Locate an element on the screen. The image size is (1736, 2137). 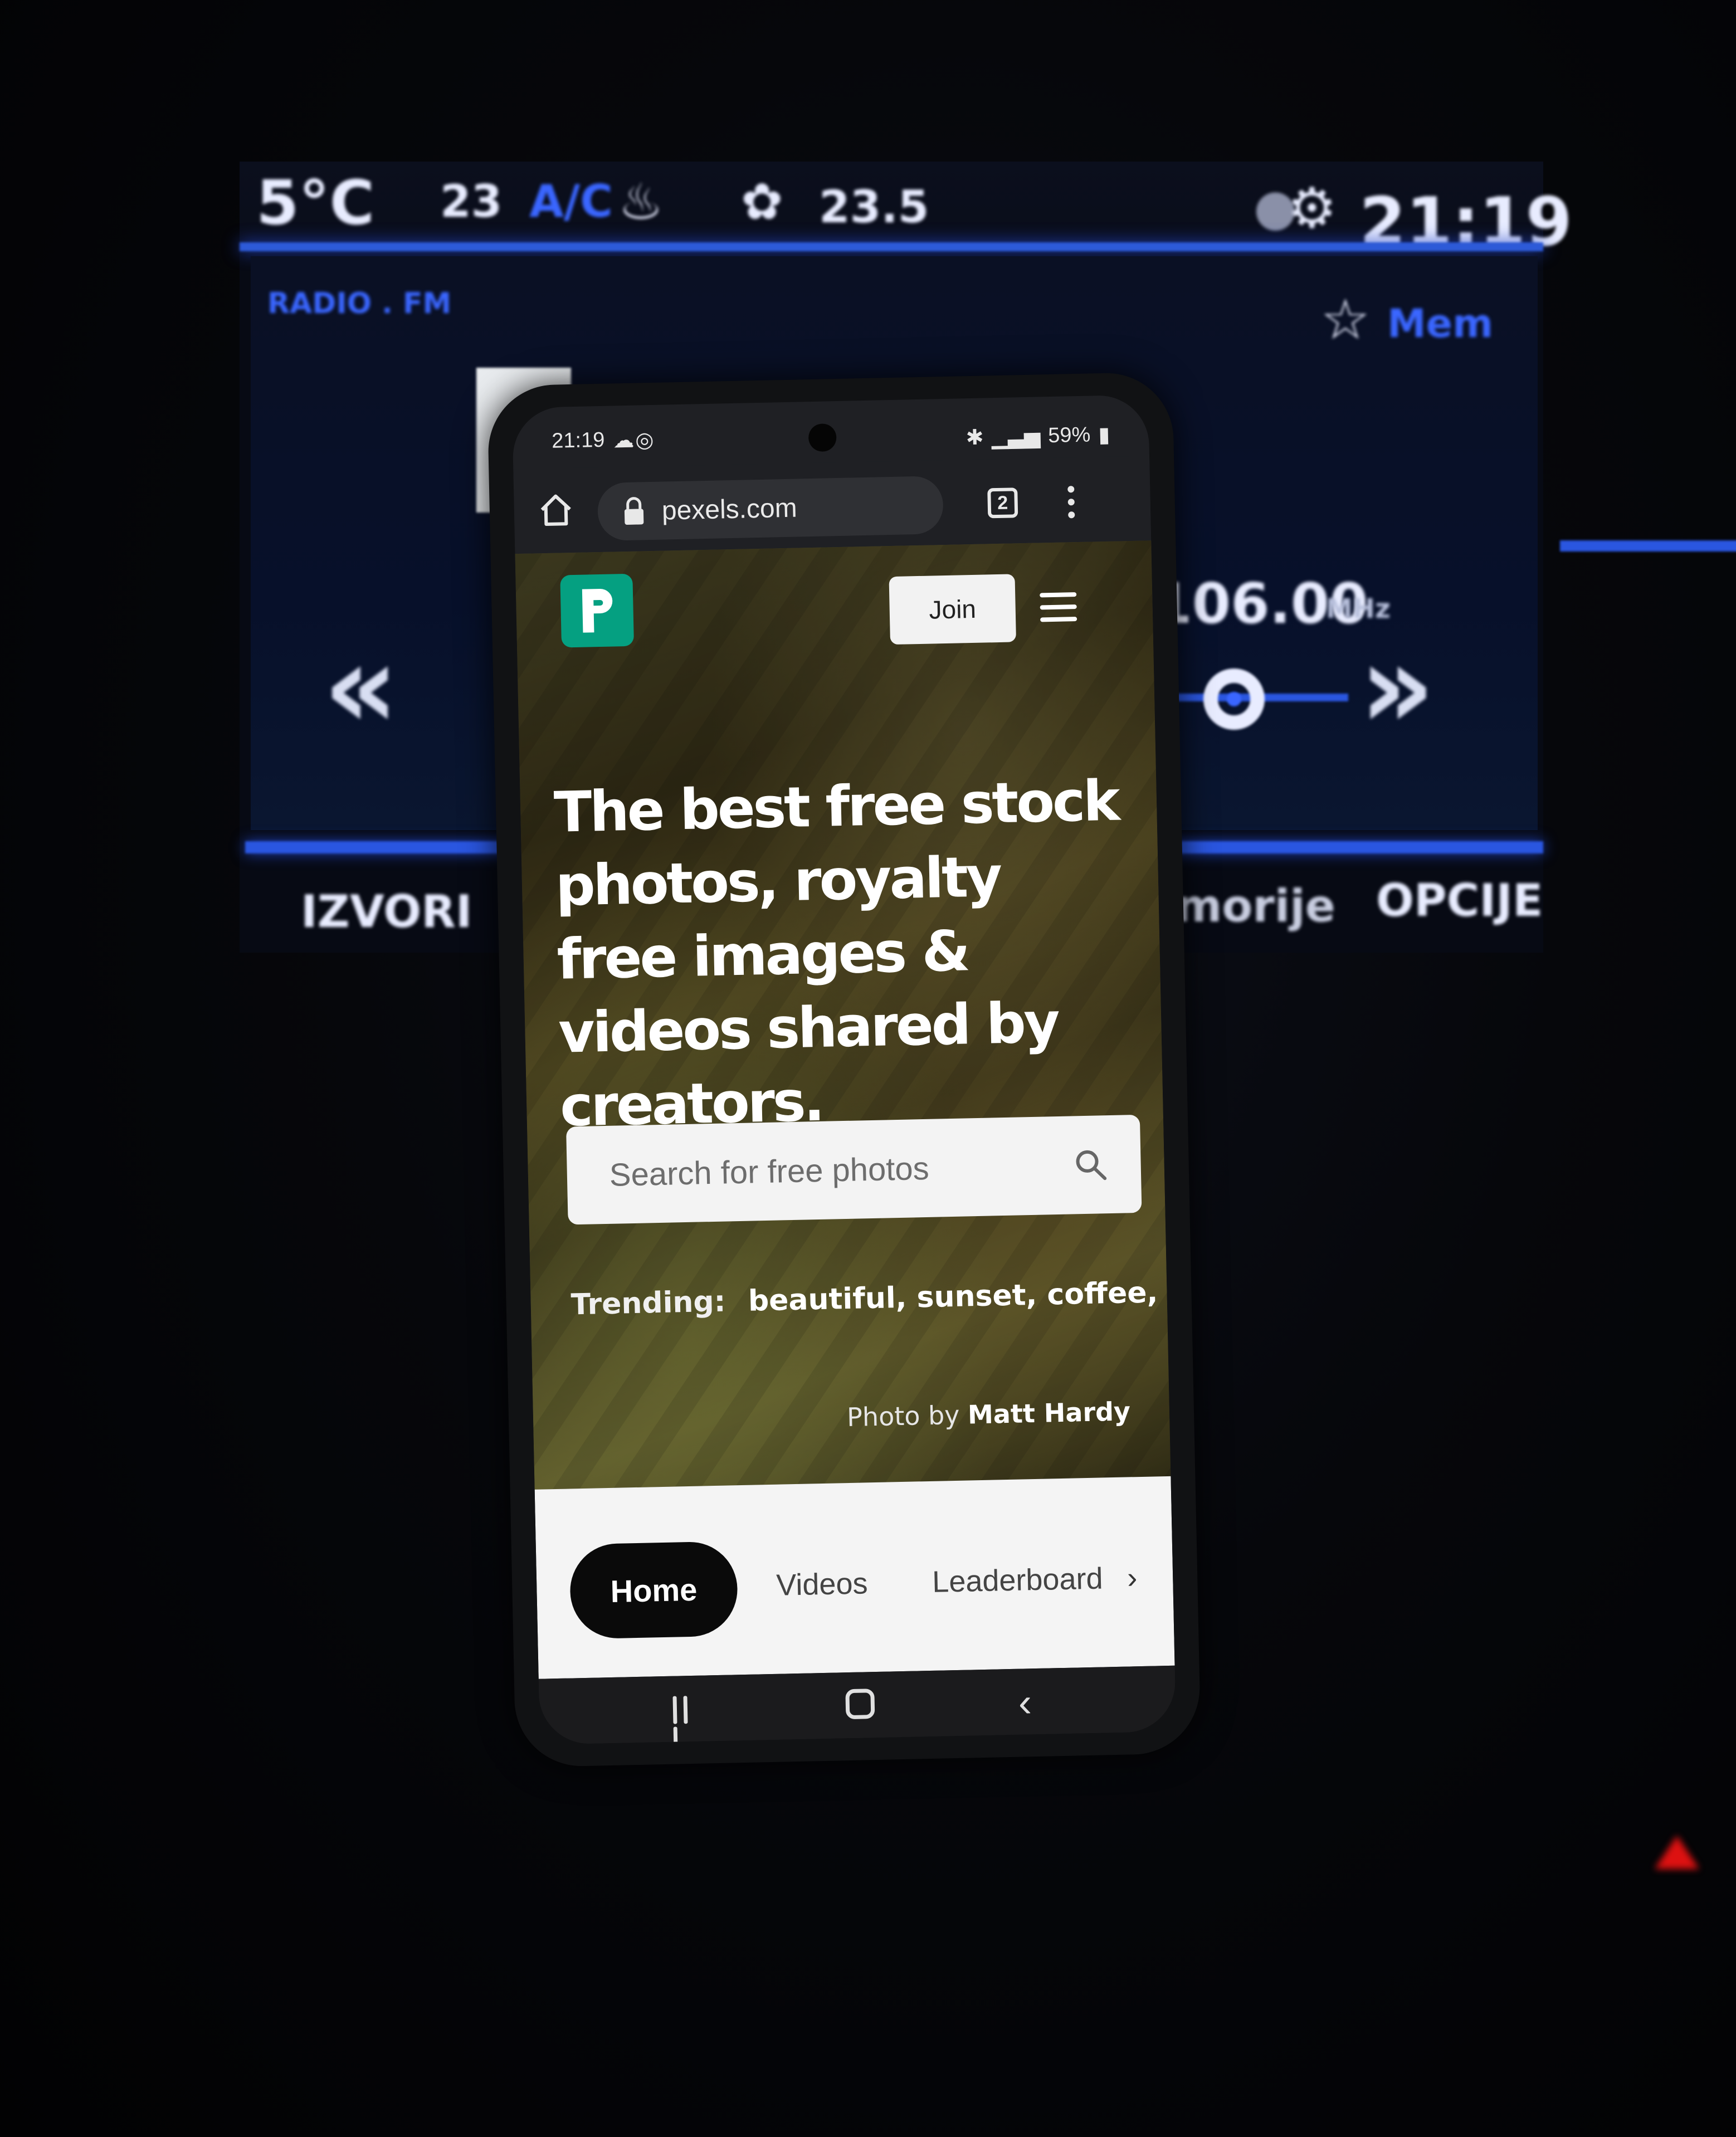
browser-home-button is located at coordinates (556, 510).